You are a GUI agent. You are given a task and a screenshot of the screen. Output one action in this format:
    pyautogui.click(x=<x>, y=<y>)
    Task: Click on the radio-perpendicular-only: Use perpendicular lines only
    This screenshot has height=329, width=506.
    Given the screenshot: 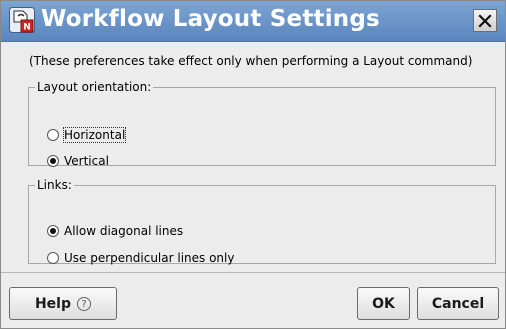 What is the action you would take?
    pyautogui.click(x=140, y=258)
    